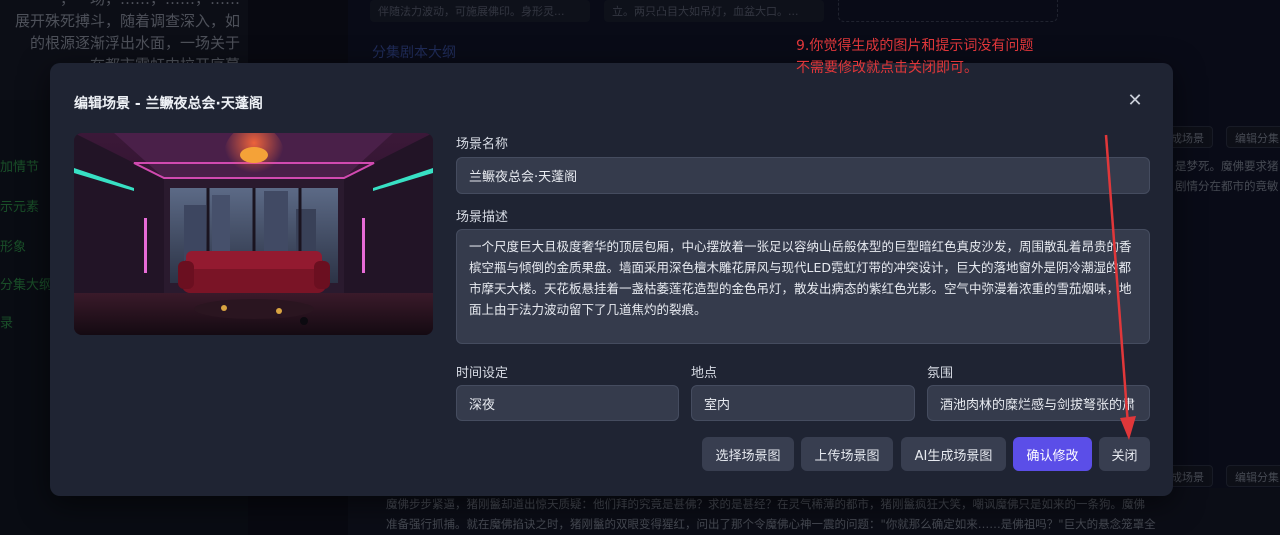 This screenshot has height=535, width=1280. Describe the element at coordinates (1038, 403) in the screenshot. I see `atmosphere-input: 酒池肉林的糜烂感与剑拔弩张的肃` at that location.